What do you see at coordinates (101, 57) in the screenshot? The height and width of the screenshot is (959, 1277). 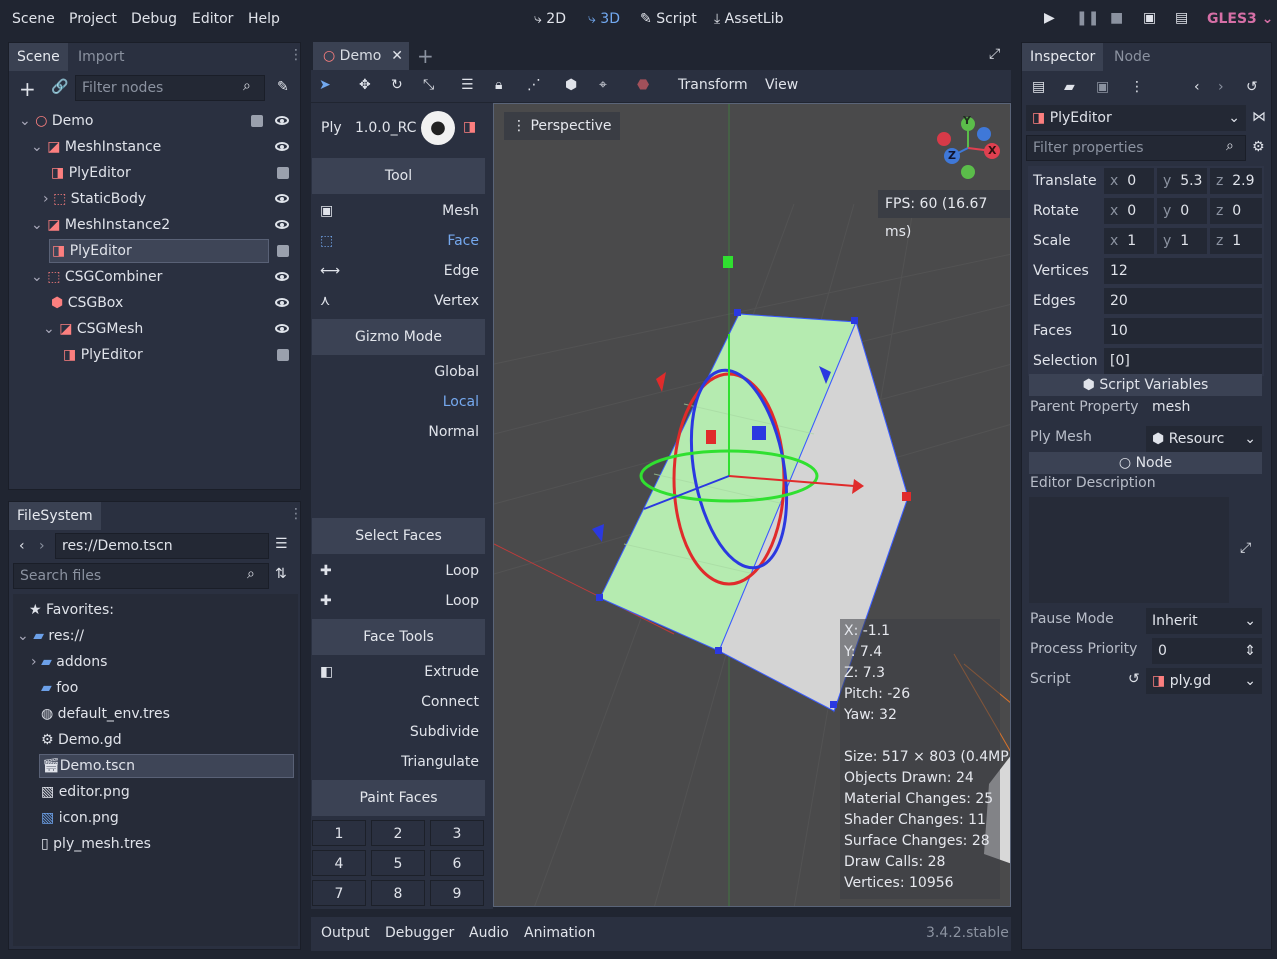 I see `tab-import: Import` at bounding box center [101, 57].